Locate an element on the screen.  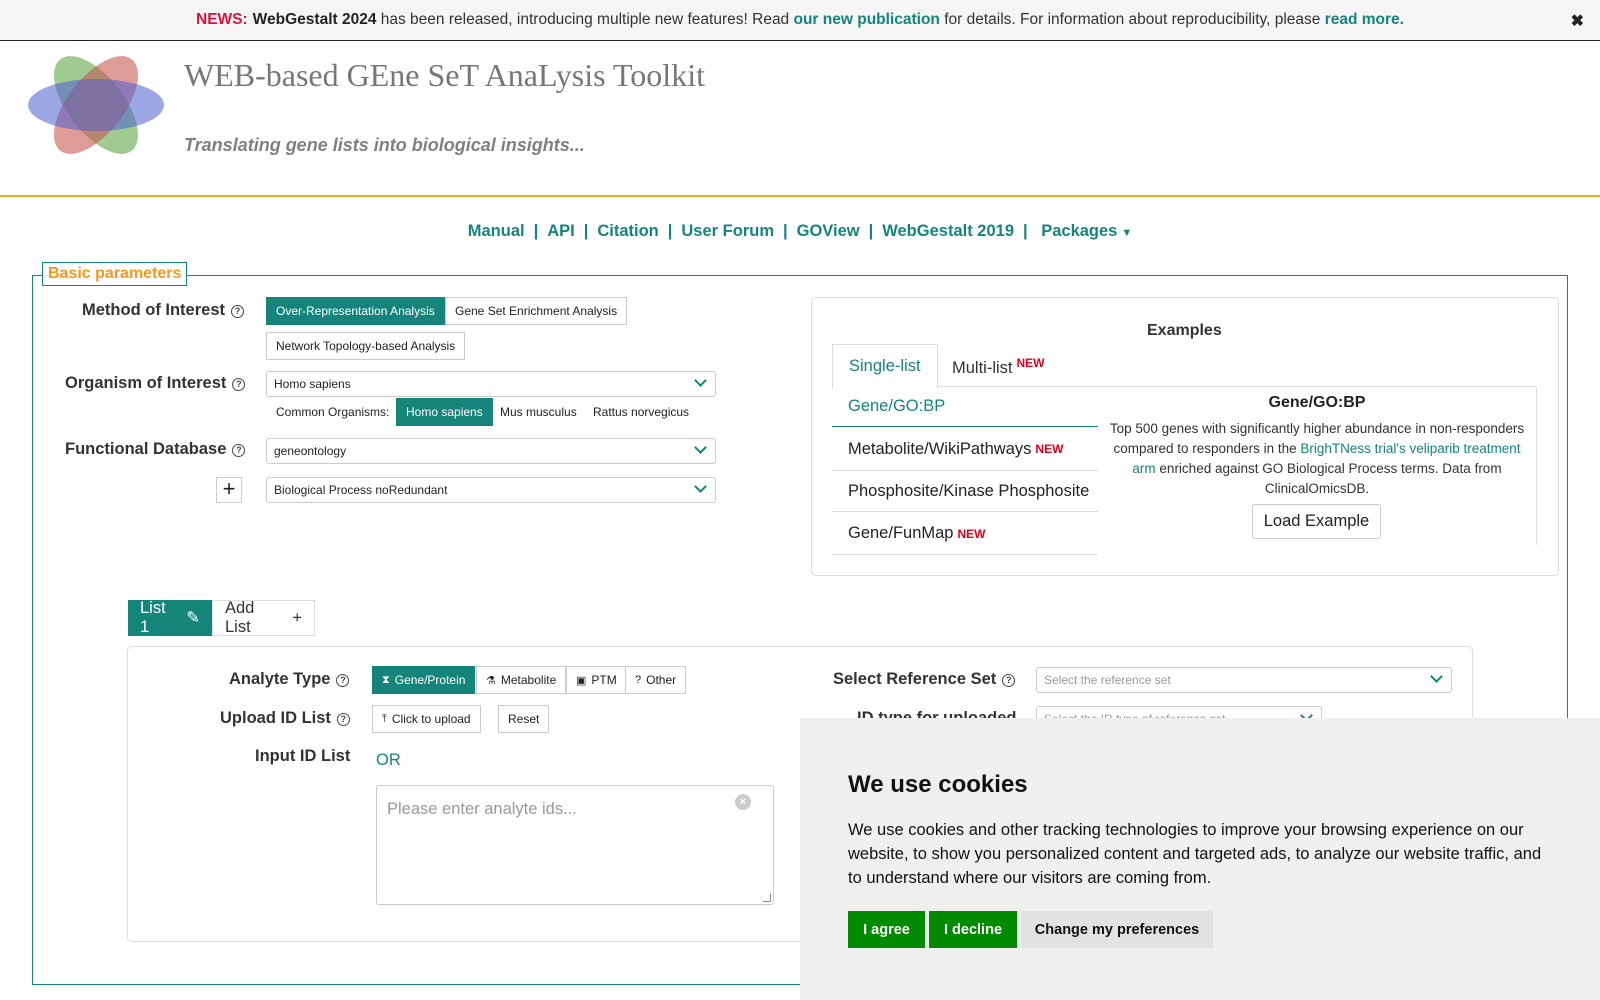
organism-label-text: Organism of Interest is located at coordinates (146, 383).